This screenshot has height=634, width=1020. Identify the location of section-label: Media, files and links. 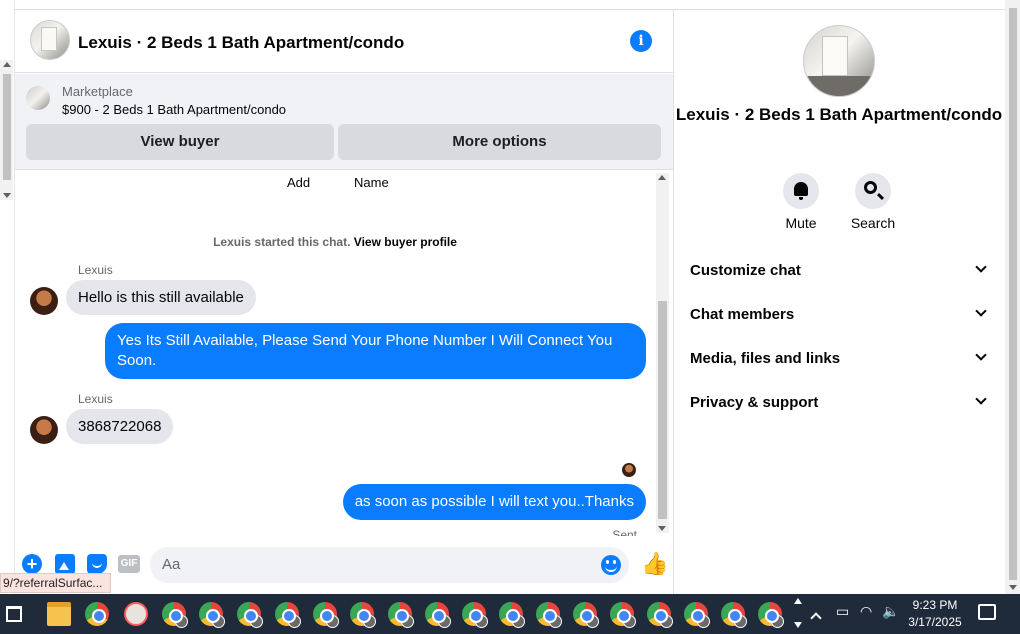
(765, 358).